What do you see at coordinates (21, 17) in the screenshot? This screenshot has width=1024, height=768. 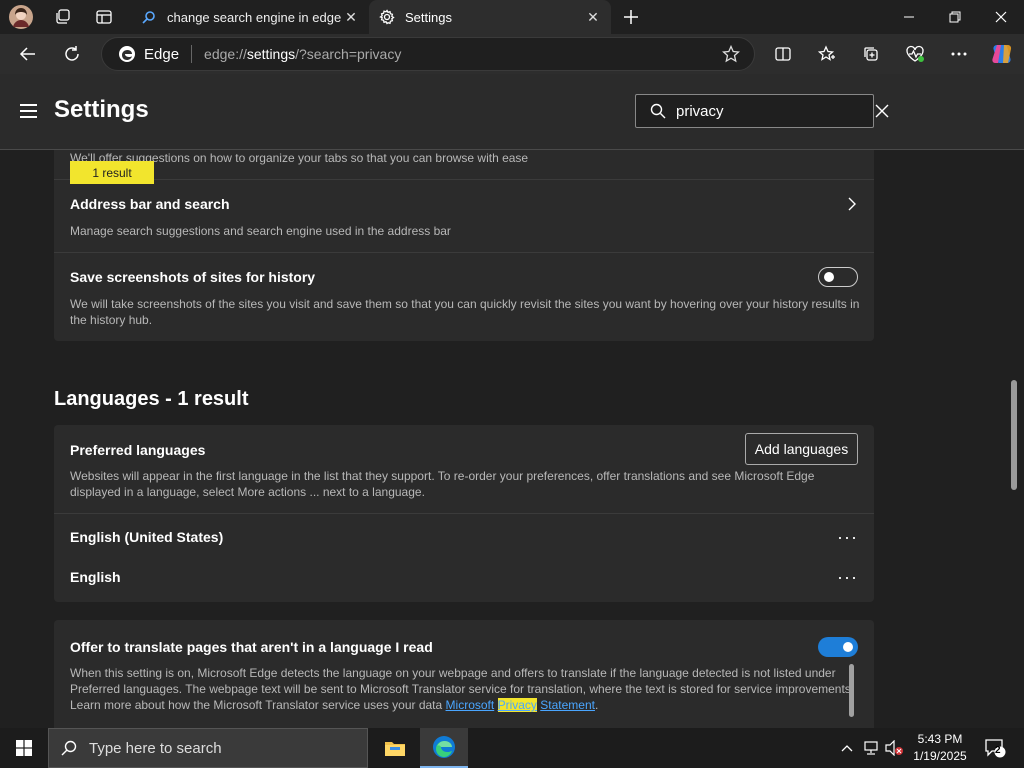 I see `profile-avatar` at bounding box center [21, 17].